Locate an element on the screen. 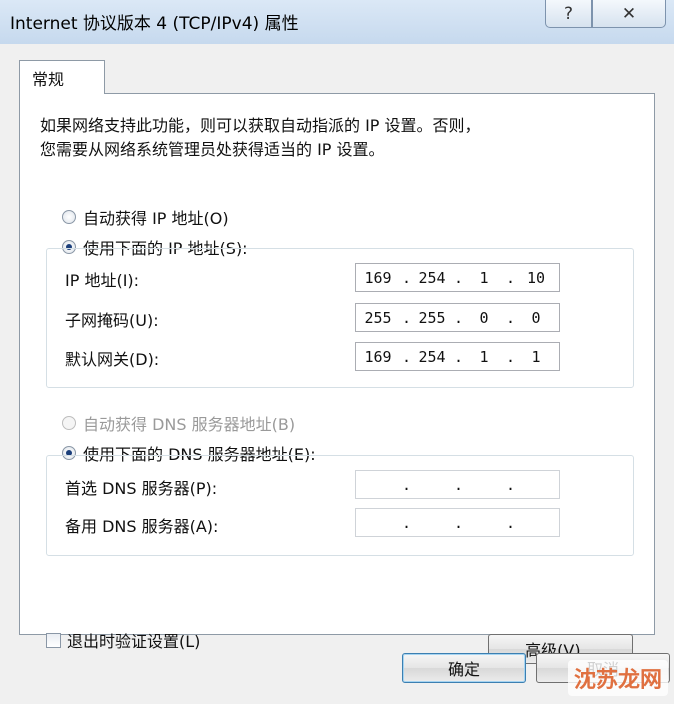 The image size is (674, 704). radio-auto-dns: 自动获得 DNS 服务器地址(B) is located at coordinates (178, 423).